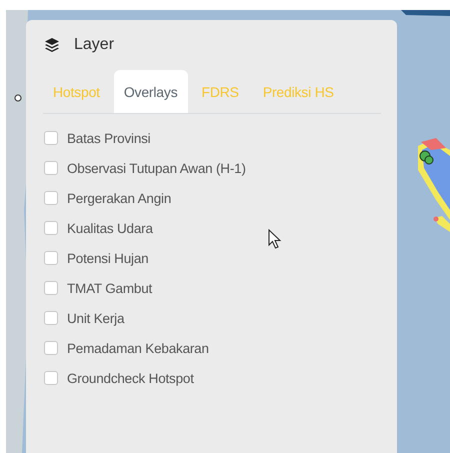  What do you see at coordinates (156, 168) in the screenshot?
I see `overlay-label: Observasi Tutupan Awan (H-1)` at bounding box center [156, 168].